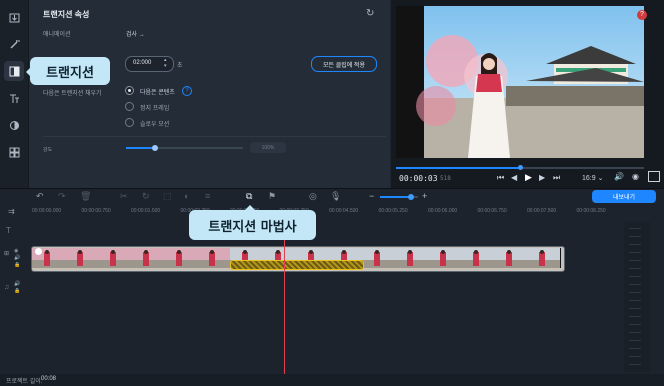 The image size is (664, 386). Describe the element at coordinates (654, 176) in the screenshot. I see `fullscreen-icon` at that location.